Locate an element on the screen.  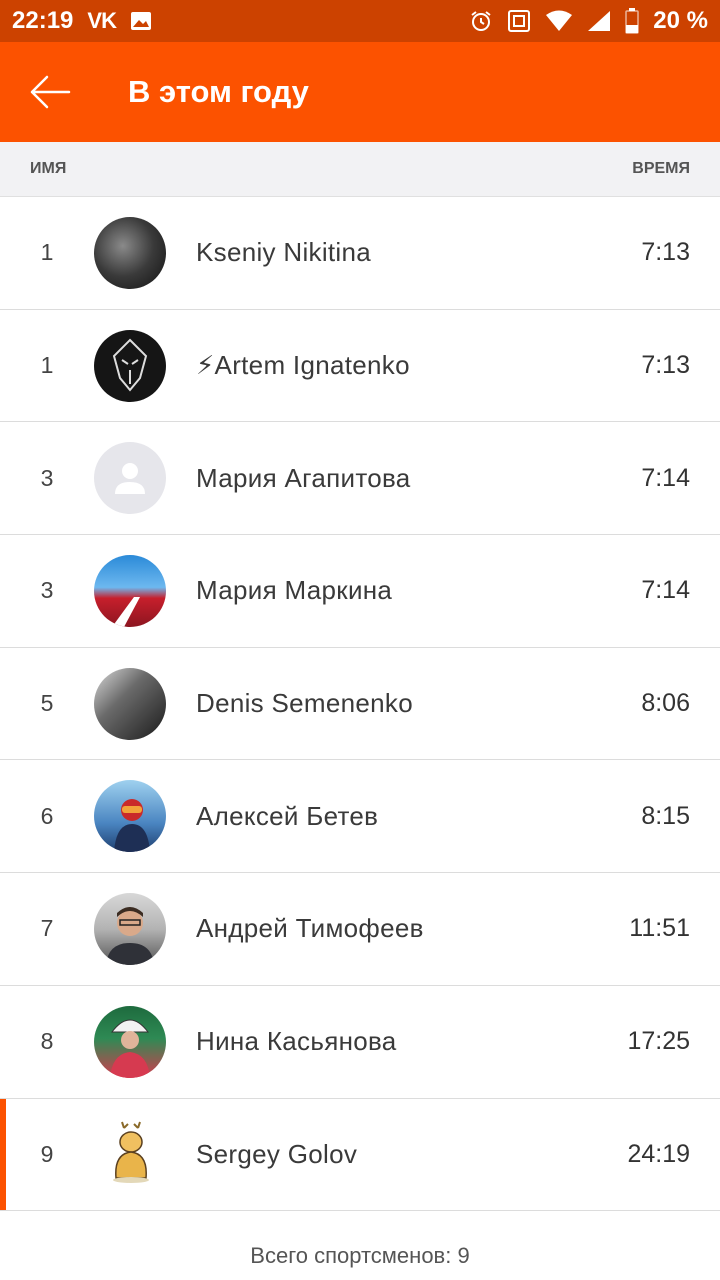
alarm-icon is located at coordinates (481, 21).